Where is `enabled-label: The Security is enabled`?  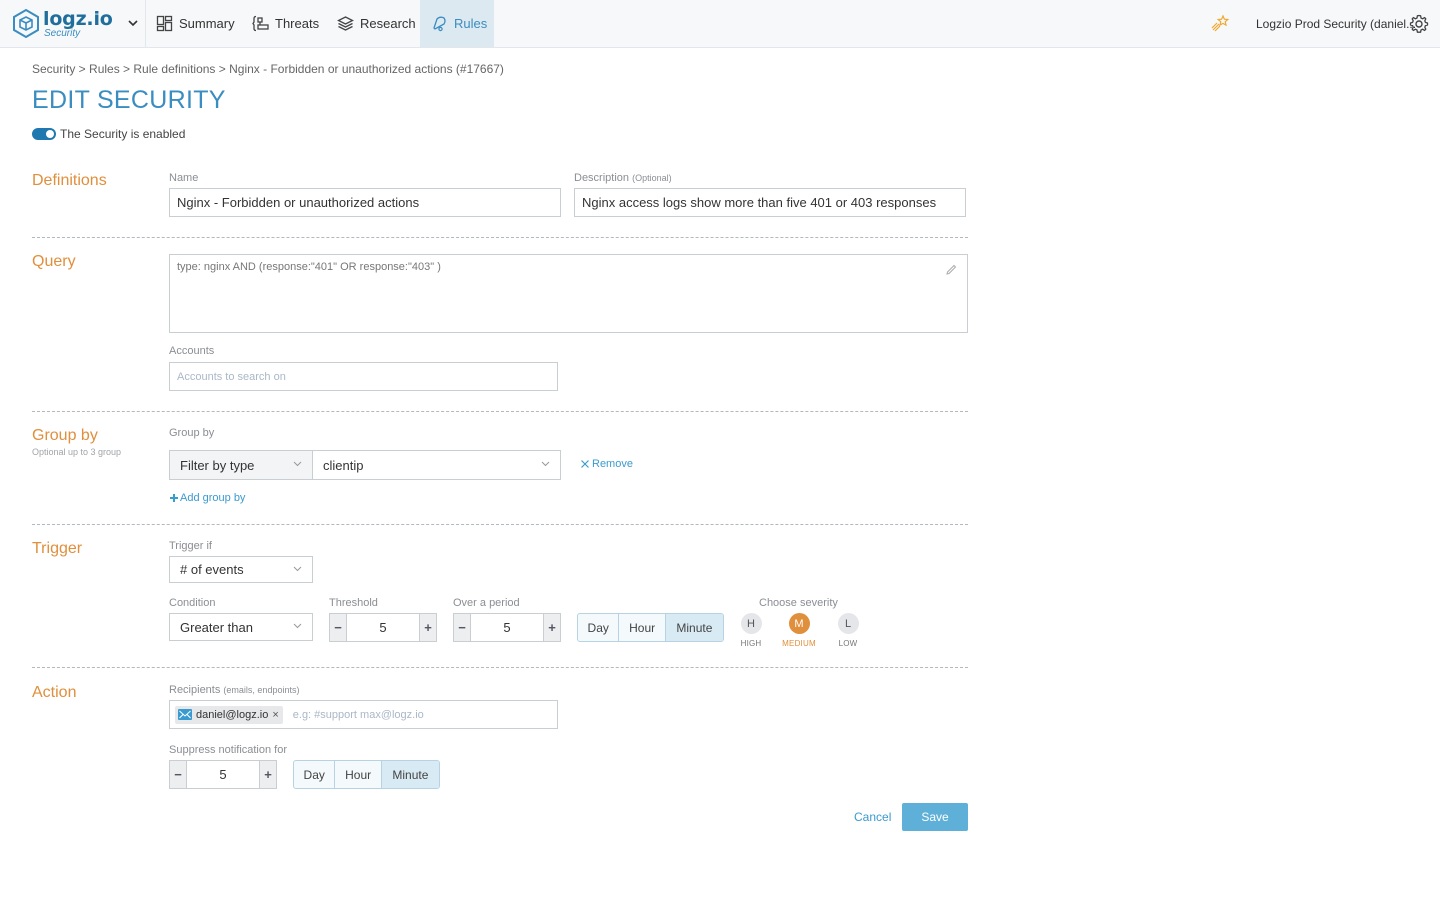
enabled-label: The Security is enabled is located at coordinates (123, 134).